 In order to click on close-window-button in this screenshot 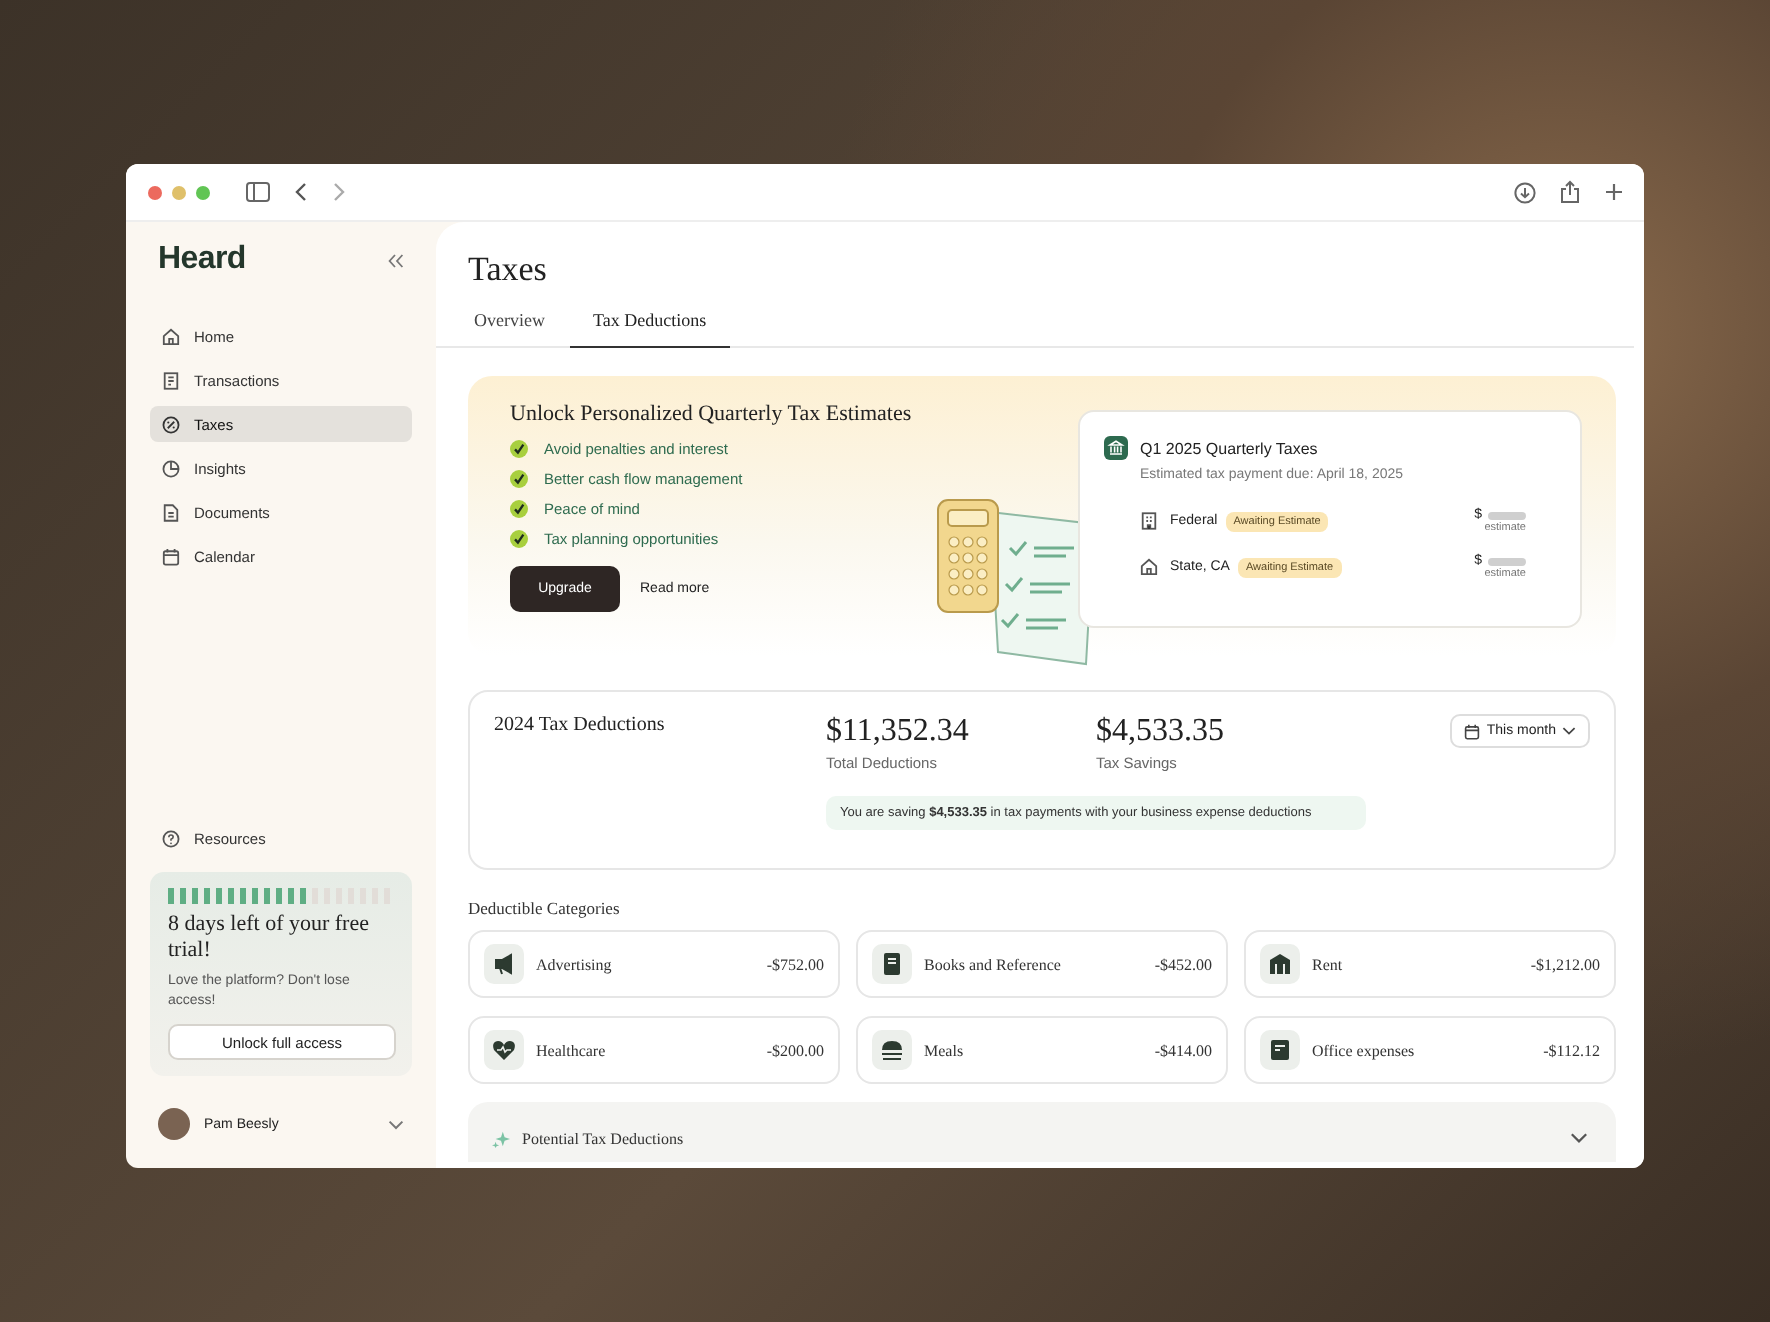, I will do `click(155, 192)`.